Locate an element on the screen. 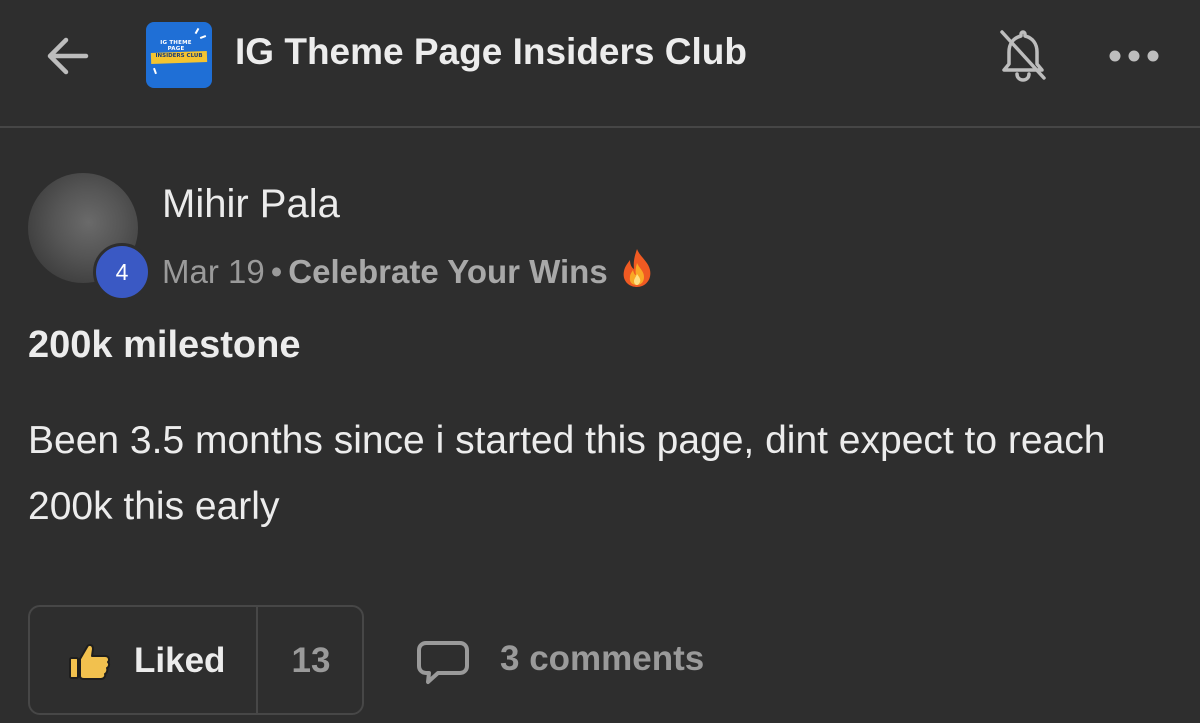 The height and width of the screenshot is (723, 1200). post-title: 200k milestone is located at coordinates (164, 345).